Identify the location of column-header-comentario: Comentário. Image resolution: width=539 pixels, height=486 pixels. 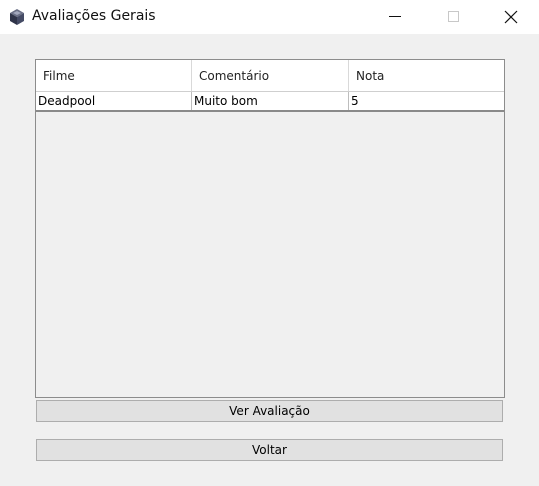
(270, 75).